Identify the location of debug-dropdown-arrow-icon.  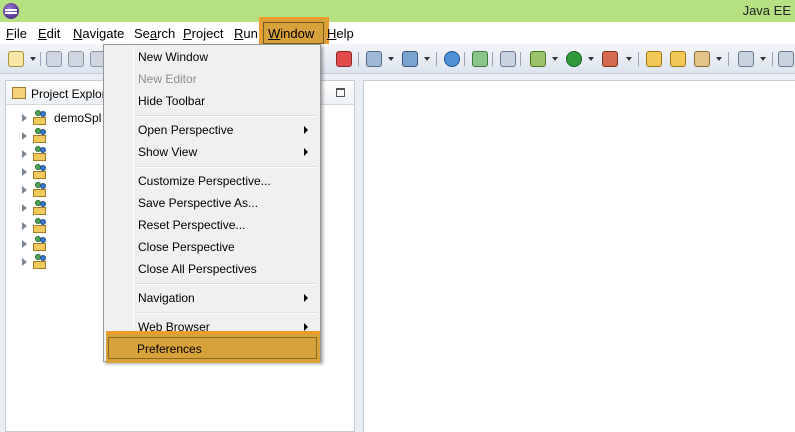
(555, 59).